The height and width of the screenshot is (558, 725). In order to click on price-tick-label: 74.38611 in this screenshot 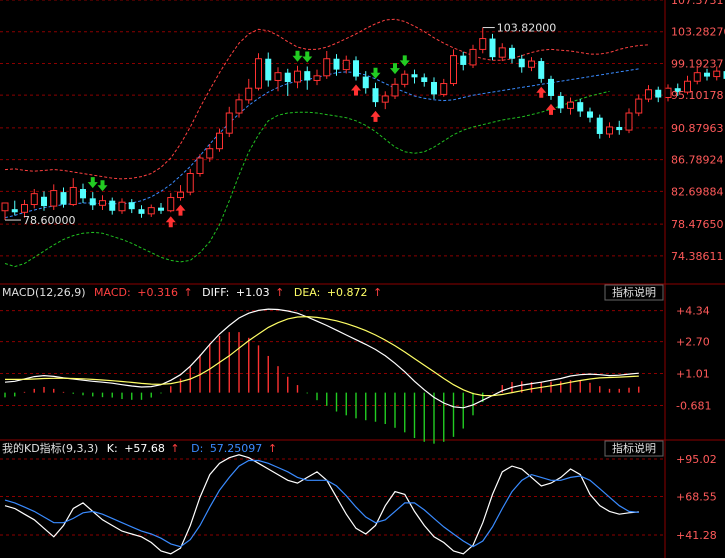, I will do `click(697, 256)`.